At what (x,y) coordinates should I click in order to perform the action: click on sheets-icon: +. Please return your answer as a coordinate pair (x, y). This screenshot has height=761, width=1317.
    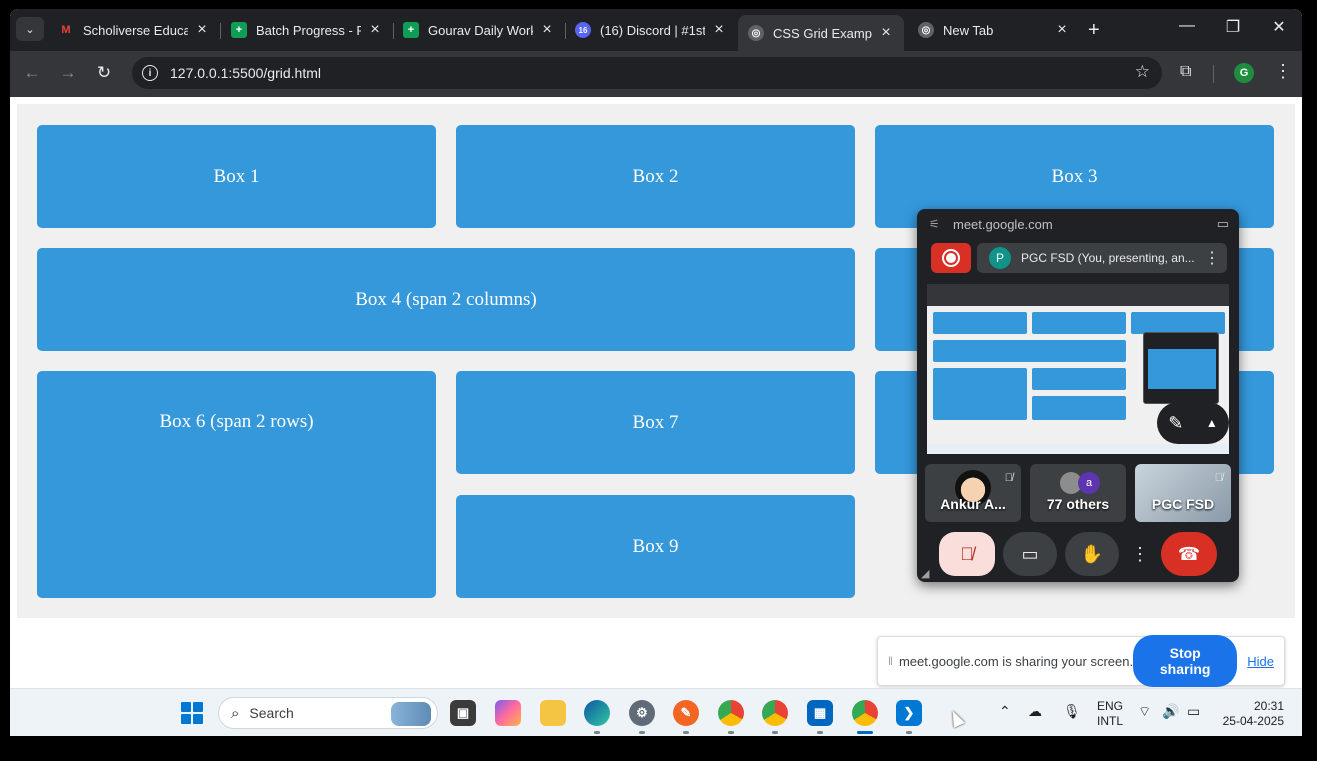
    Looking at the image, I should click on (239, 30).